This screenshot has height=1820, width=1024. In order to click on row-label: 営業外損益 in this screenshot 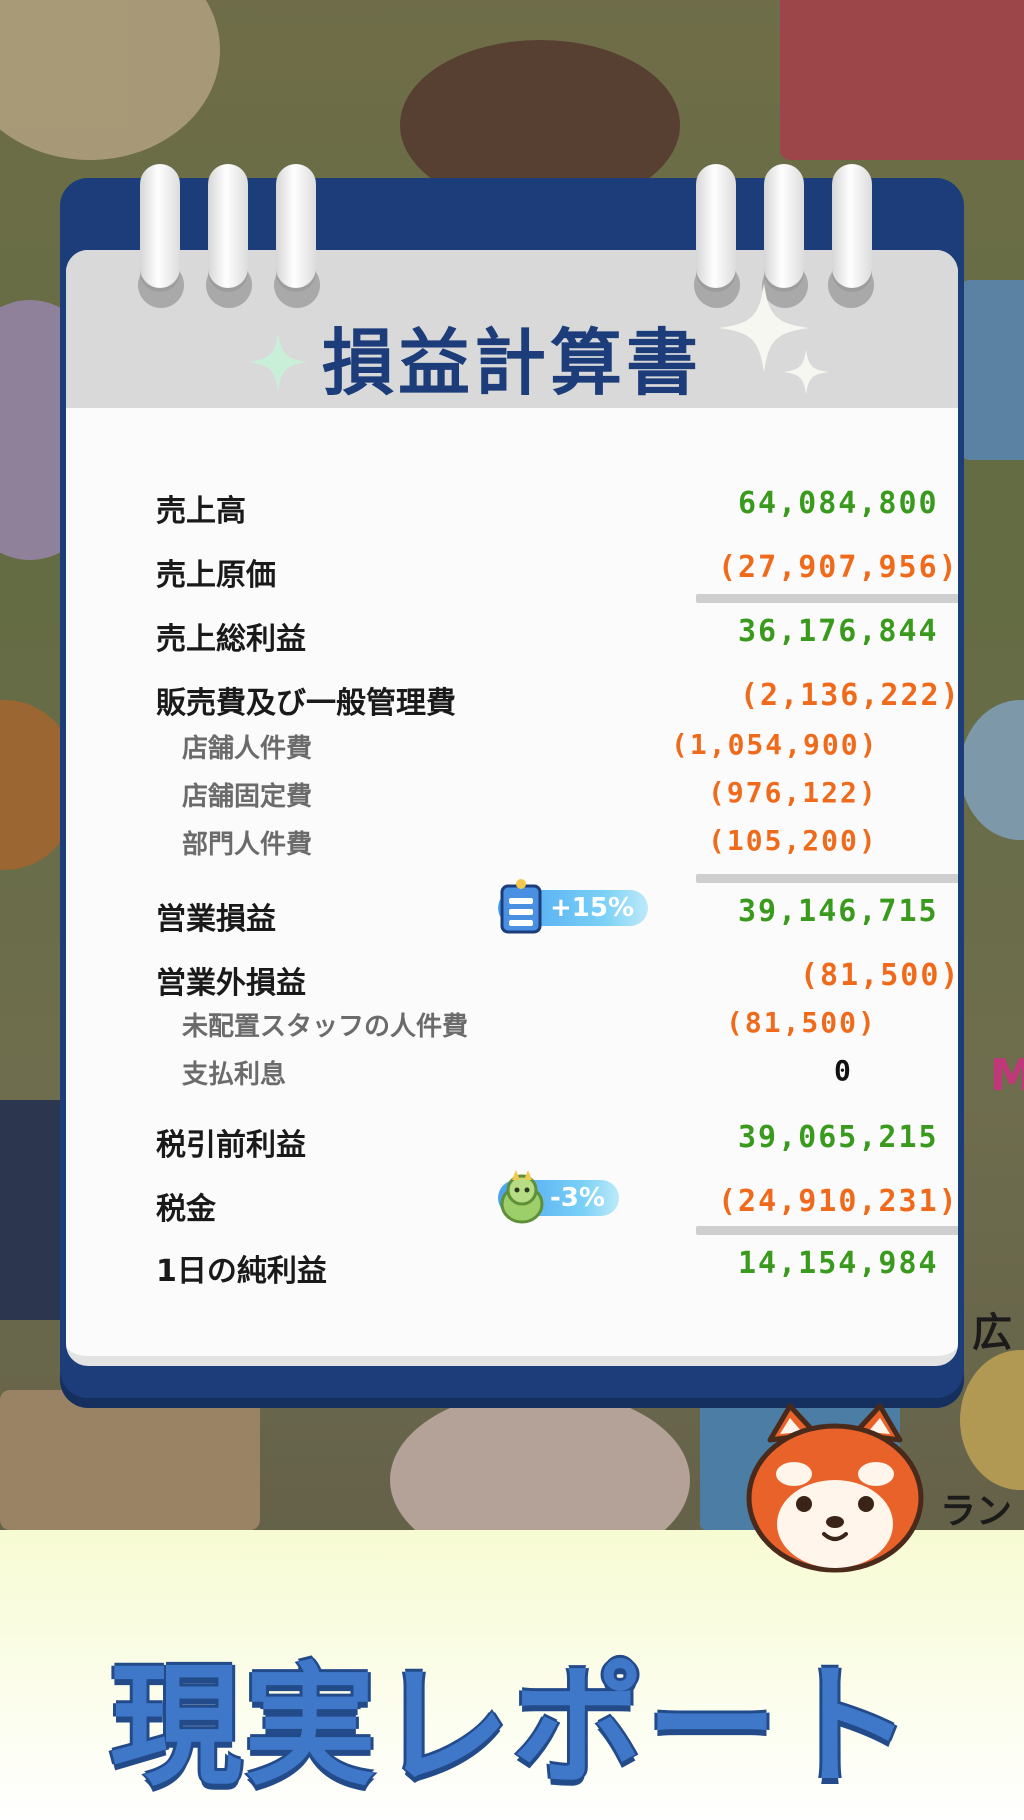, I will do `click(231, 983)`.